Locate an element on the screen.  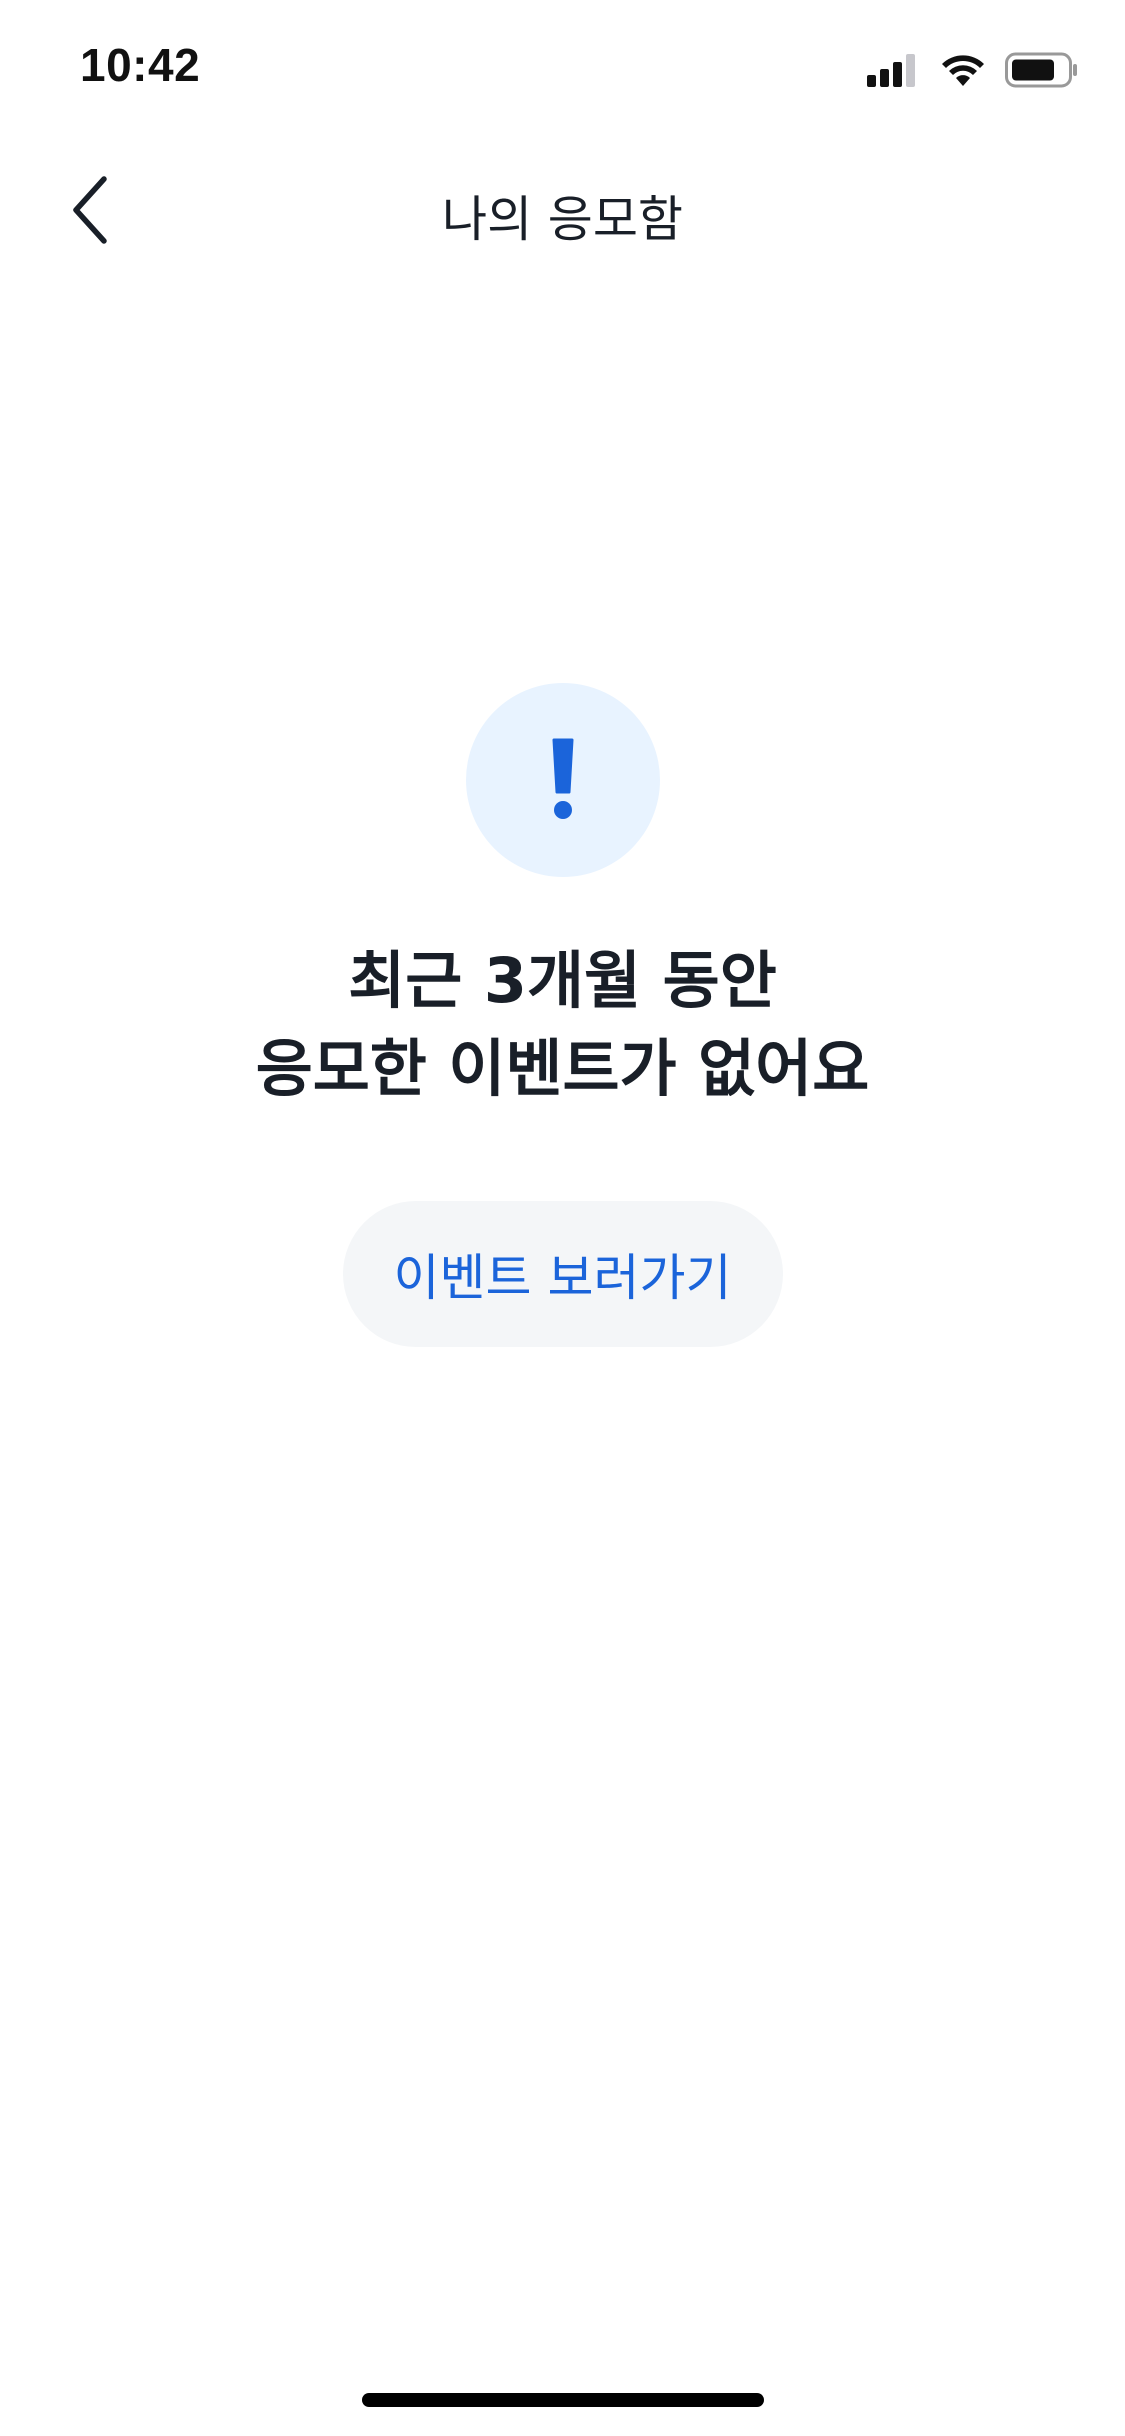
top-nav-bar: 나의 응모함 is located at coordinates (562, 210).